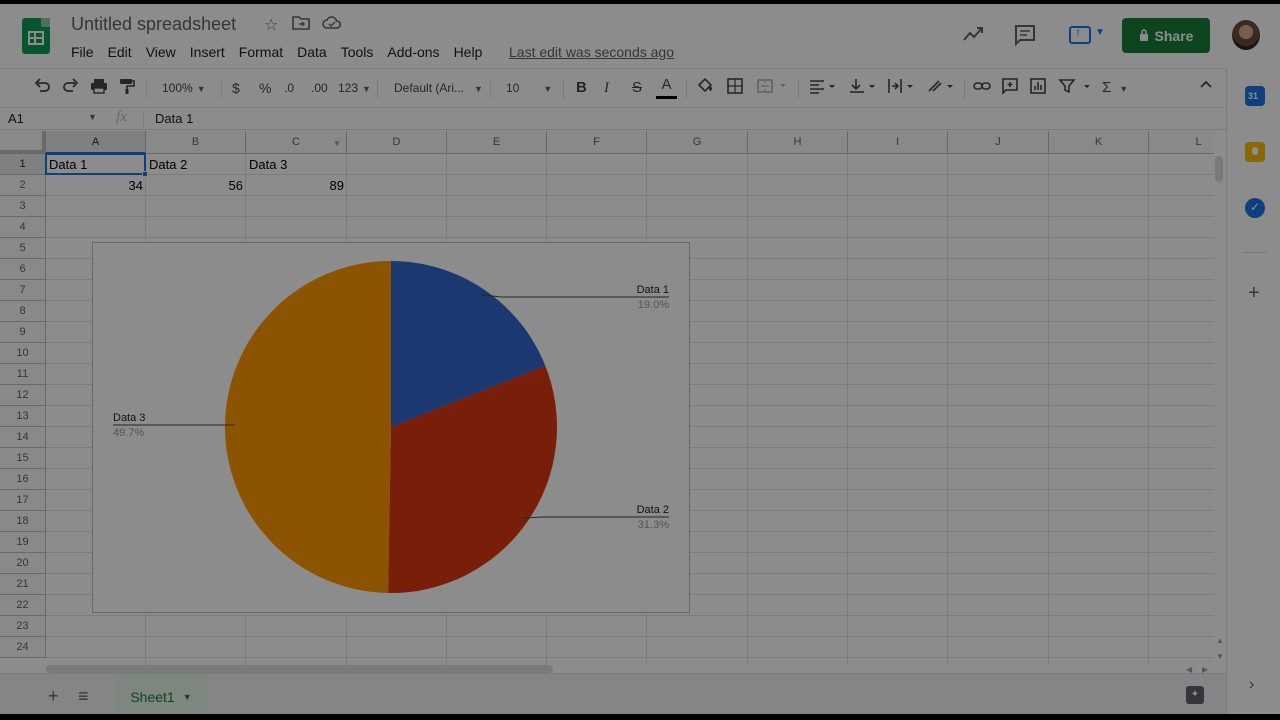 The width and height of the screenshot is (1280, 720). I want to click on trend-icon, so click(973, 37).